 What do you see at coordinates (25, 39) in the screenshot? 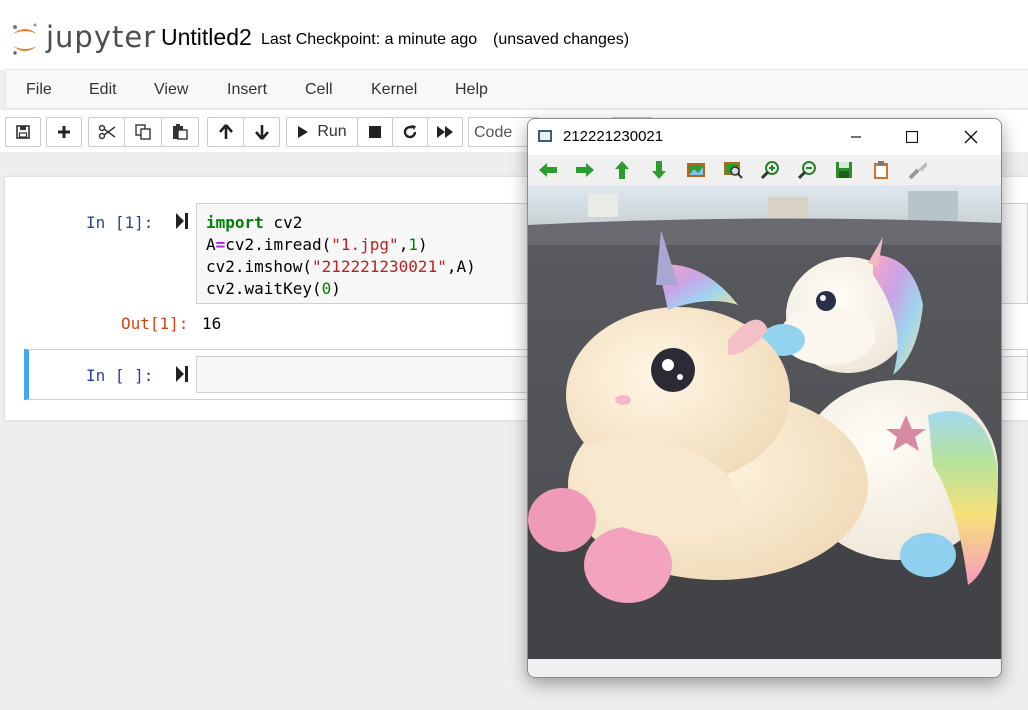
I see `jupyter-logo-icon` at bounding box center [25, 39].